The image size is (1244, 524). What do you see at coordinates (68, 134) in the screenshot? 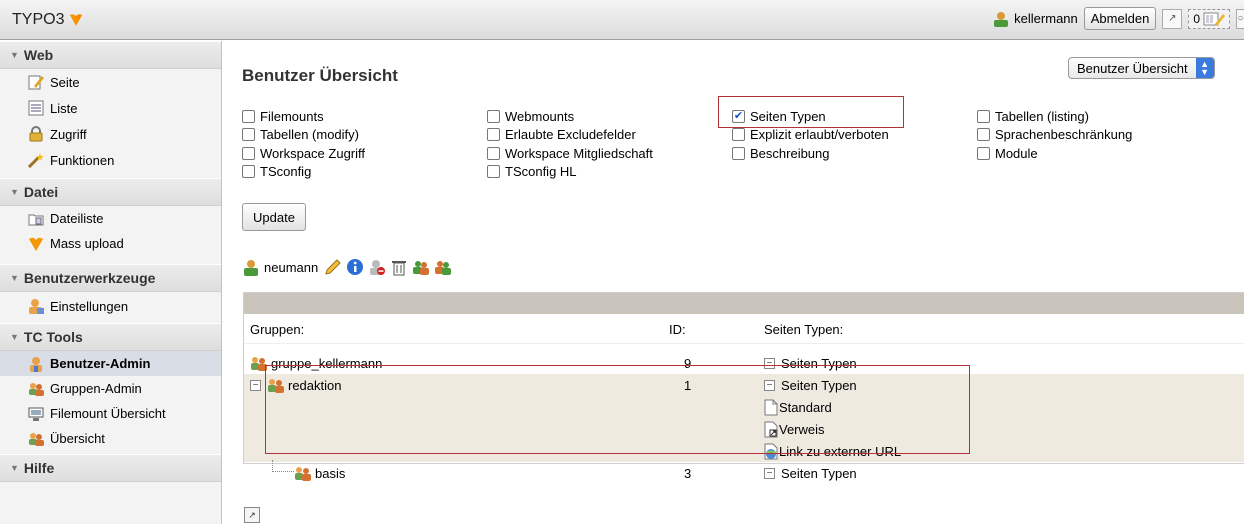
I see `menu-item-label: Zugriff` at bounding box center [68, 134].